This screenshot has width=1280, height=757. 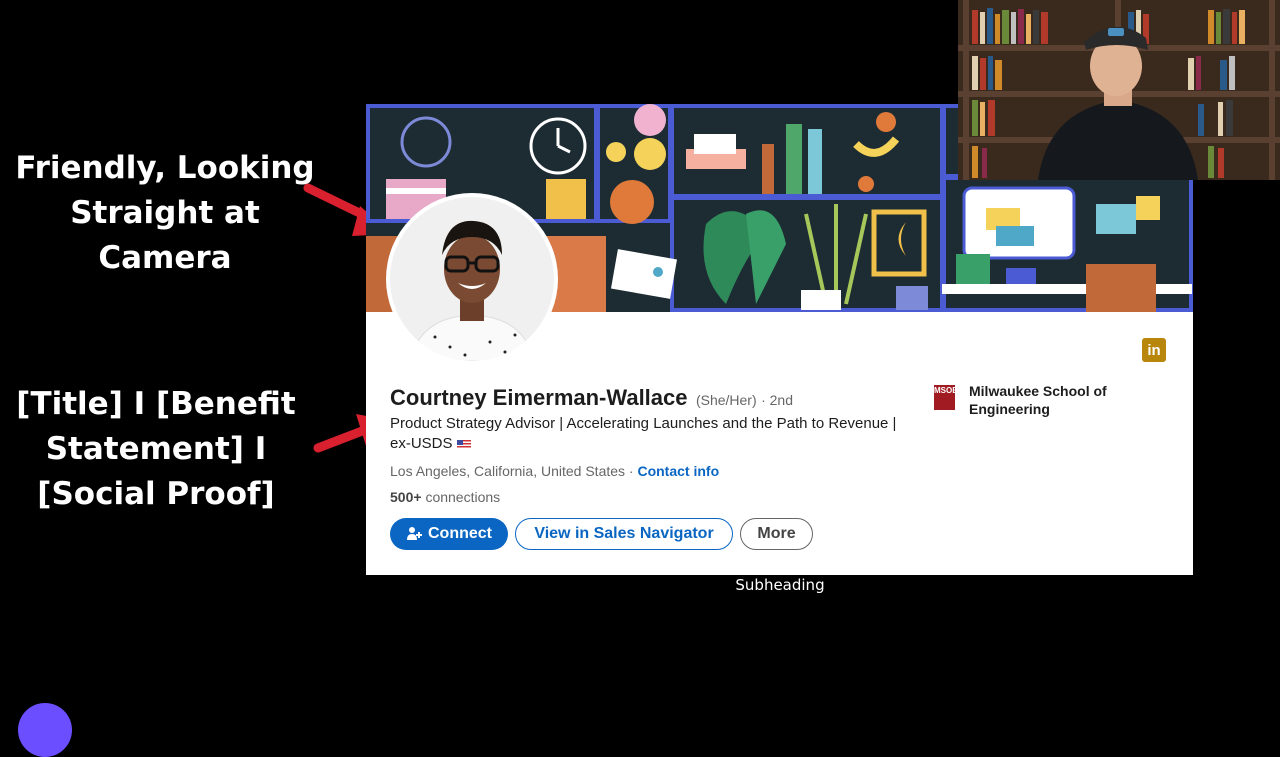 What do you see at coordinates (776, 534) in the screenshot?
I see `more-button: More` at bounding box center [776, 534].